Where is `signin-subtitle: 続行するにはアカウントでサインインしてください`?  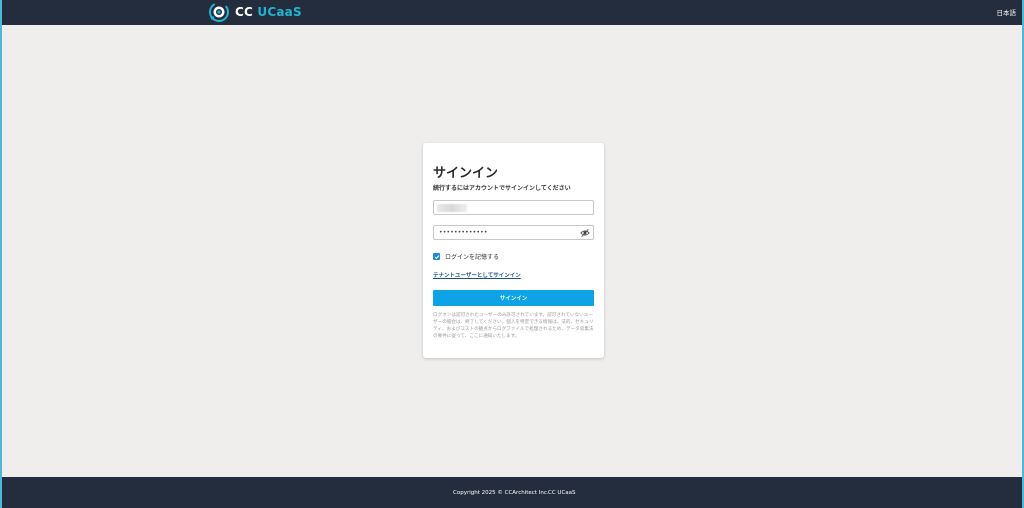 signin-subtitle: 続行するにはアカウントでサインインしてください is located at coordinates (502, 188).